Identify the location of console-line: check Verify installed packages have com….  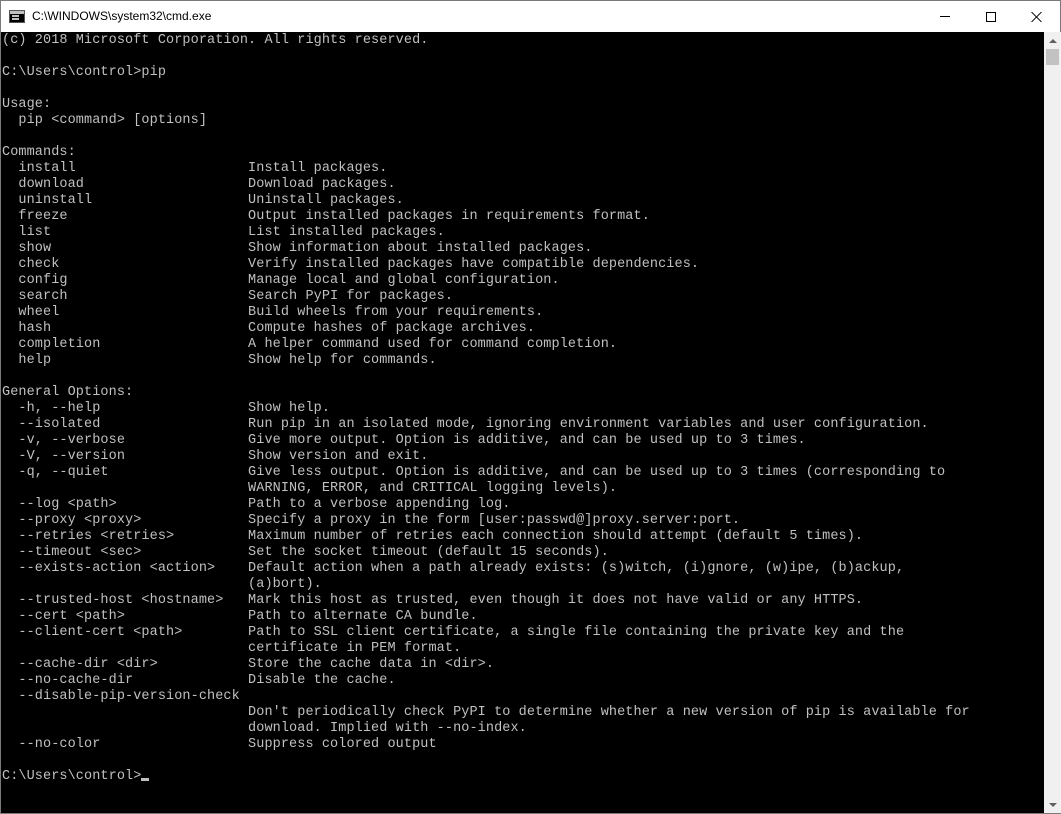
(351, 264).